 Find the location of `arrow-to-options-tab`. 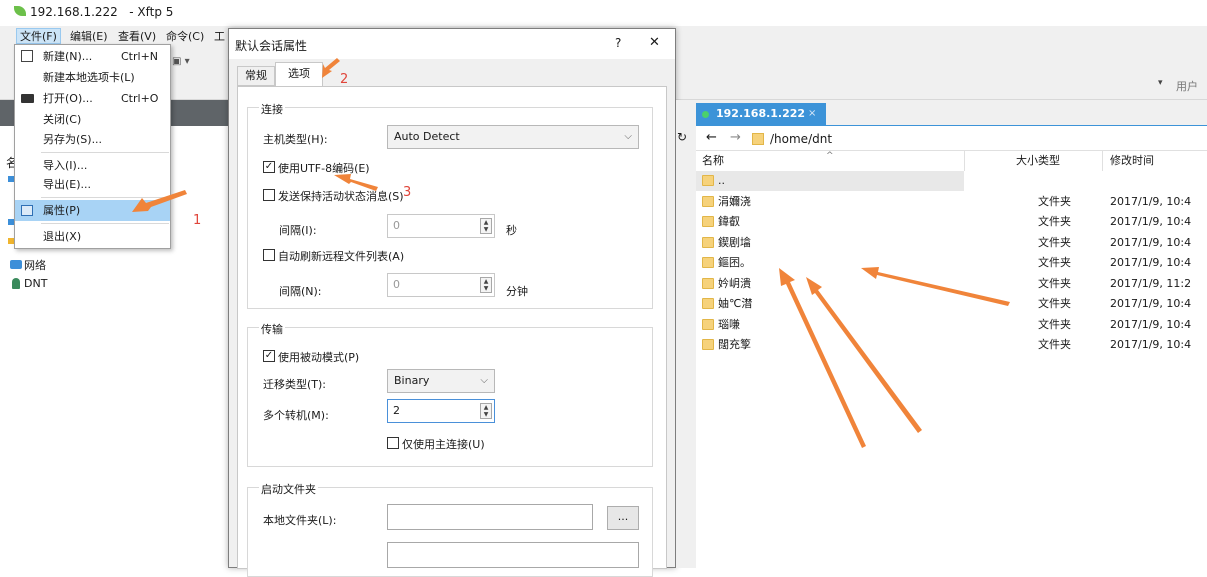

arrow-to-options-tab is located at coordinates (331, 68).